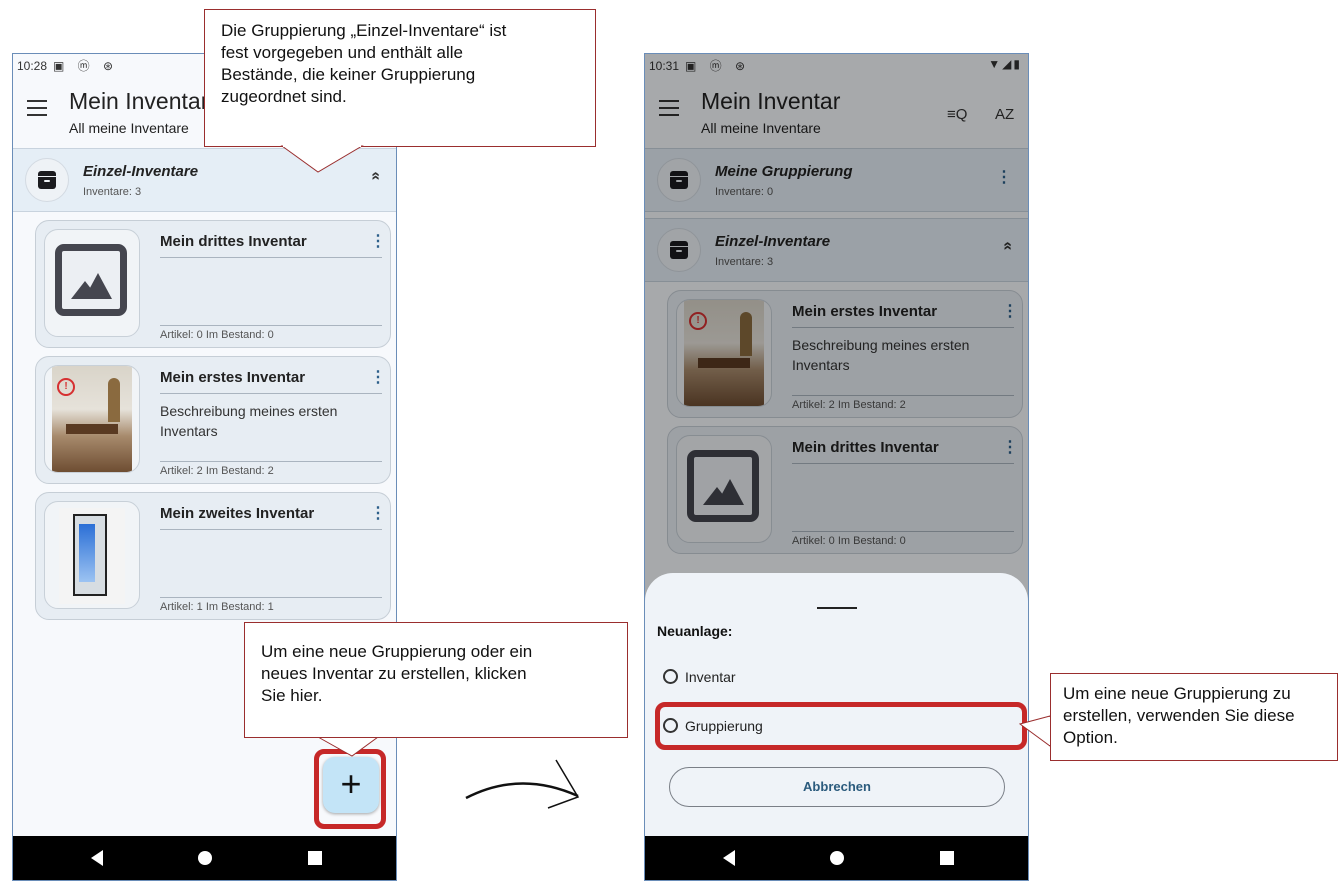 The width and height of the screenshot is (1341, 881). Describe the element at coordinates (394, 673) in the screenshot. I see `callout-line: neues Inventar zu erstellen, klicken` at that location.